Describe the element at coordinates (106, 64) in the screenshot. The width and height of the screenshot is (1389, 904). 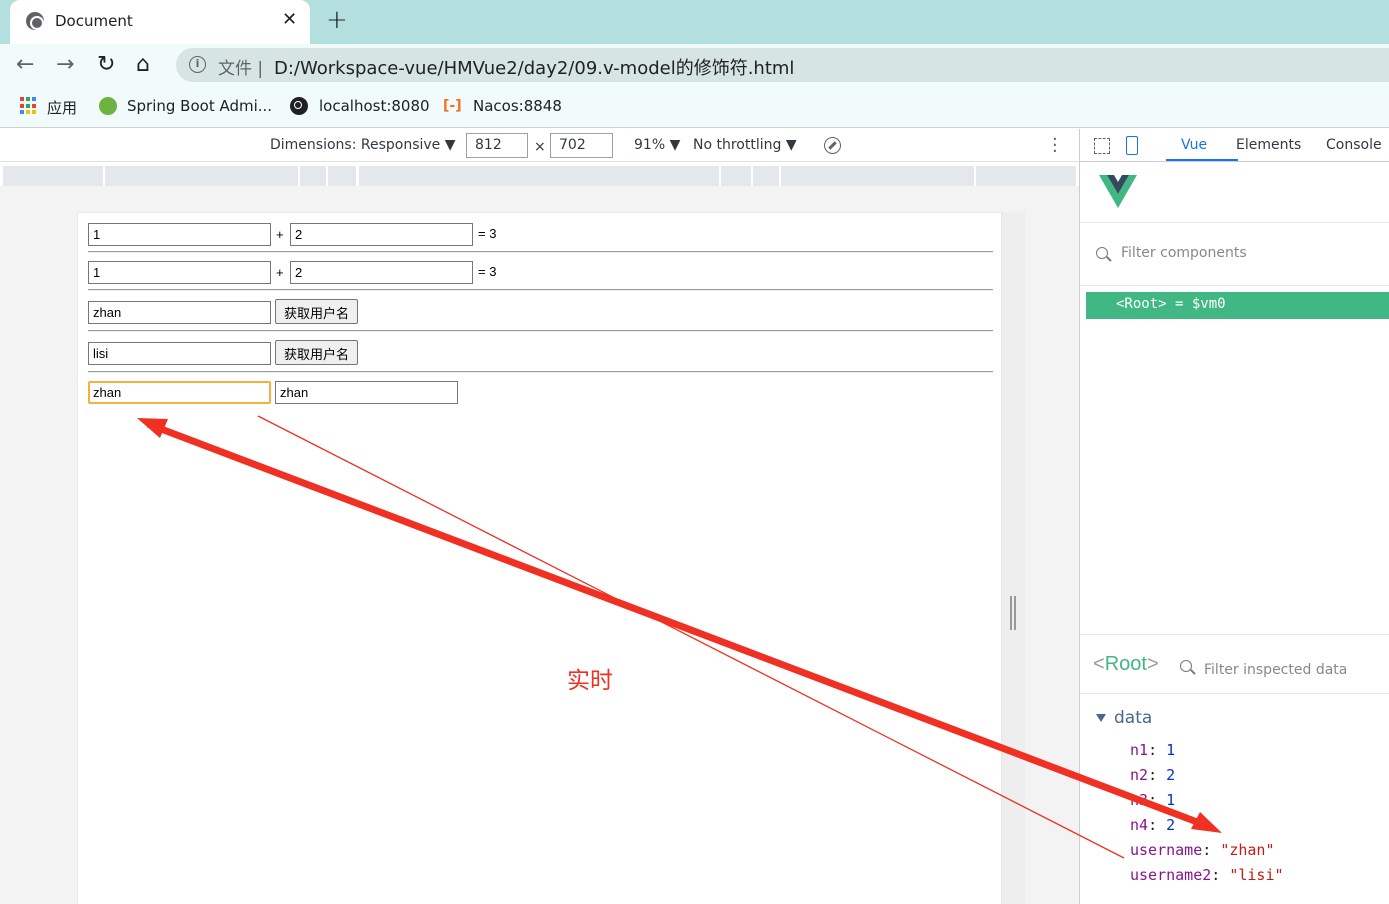
I see `reload-icon: ↻` at that location.